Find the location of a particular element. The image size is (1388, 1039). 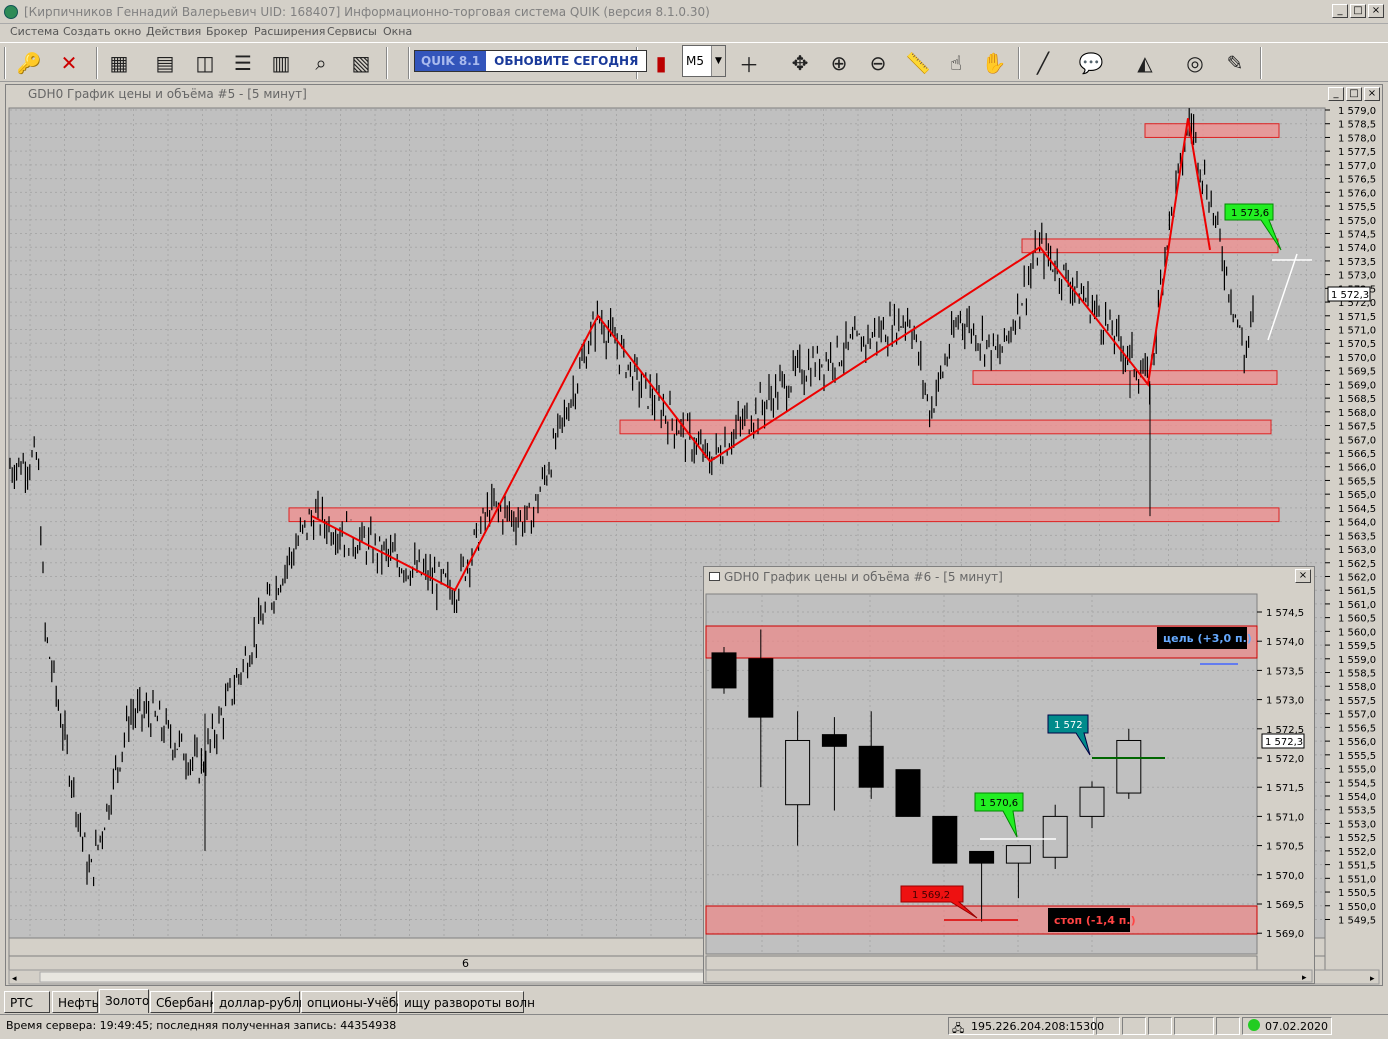

price-tick-label: 1 559,0 is located at coordinates (1357, 660).